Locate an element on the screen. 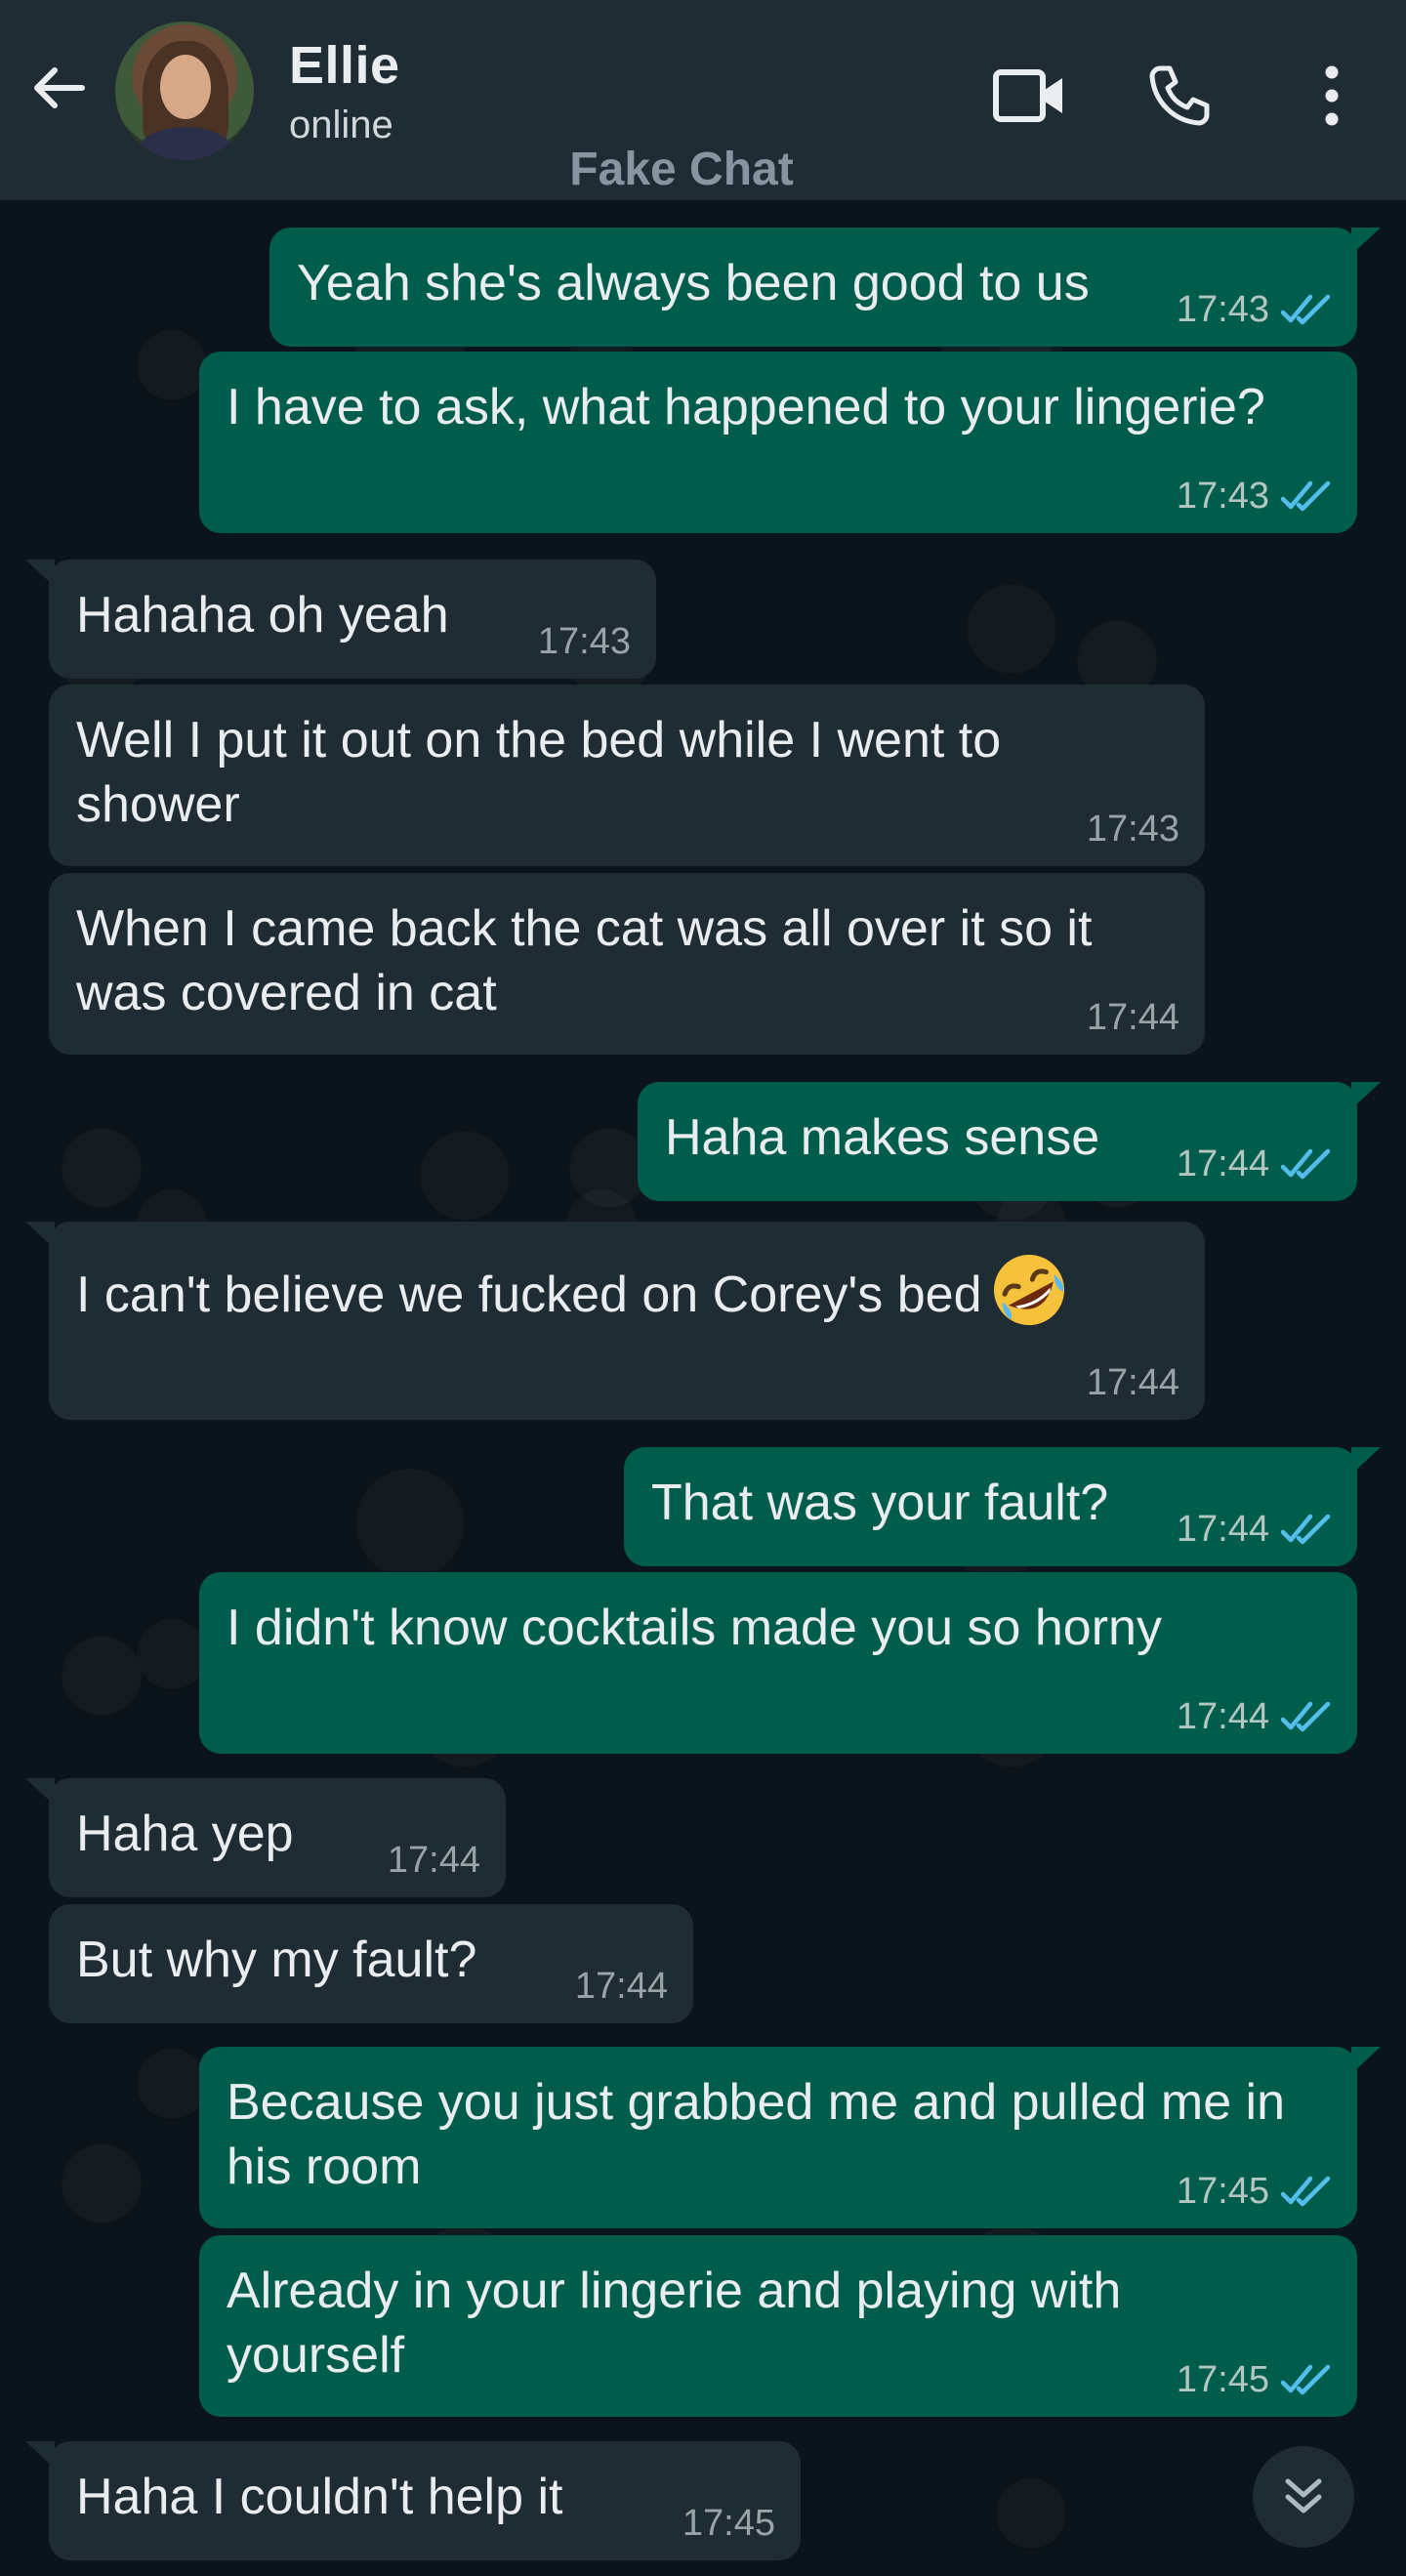 The width and height of the screenshot is (1406, 2576). voice-call-button is located at coordinates (1179, 96).